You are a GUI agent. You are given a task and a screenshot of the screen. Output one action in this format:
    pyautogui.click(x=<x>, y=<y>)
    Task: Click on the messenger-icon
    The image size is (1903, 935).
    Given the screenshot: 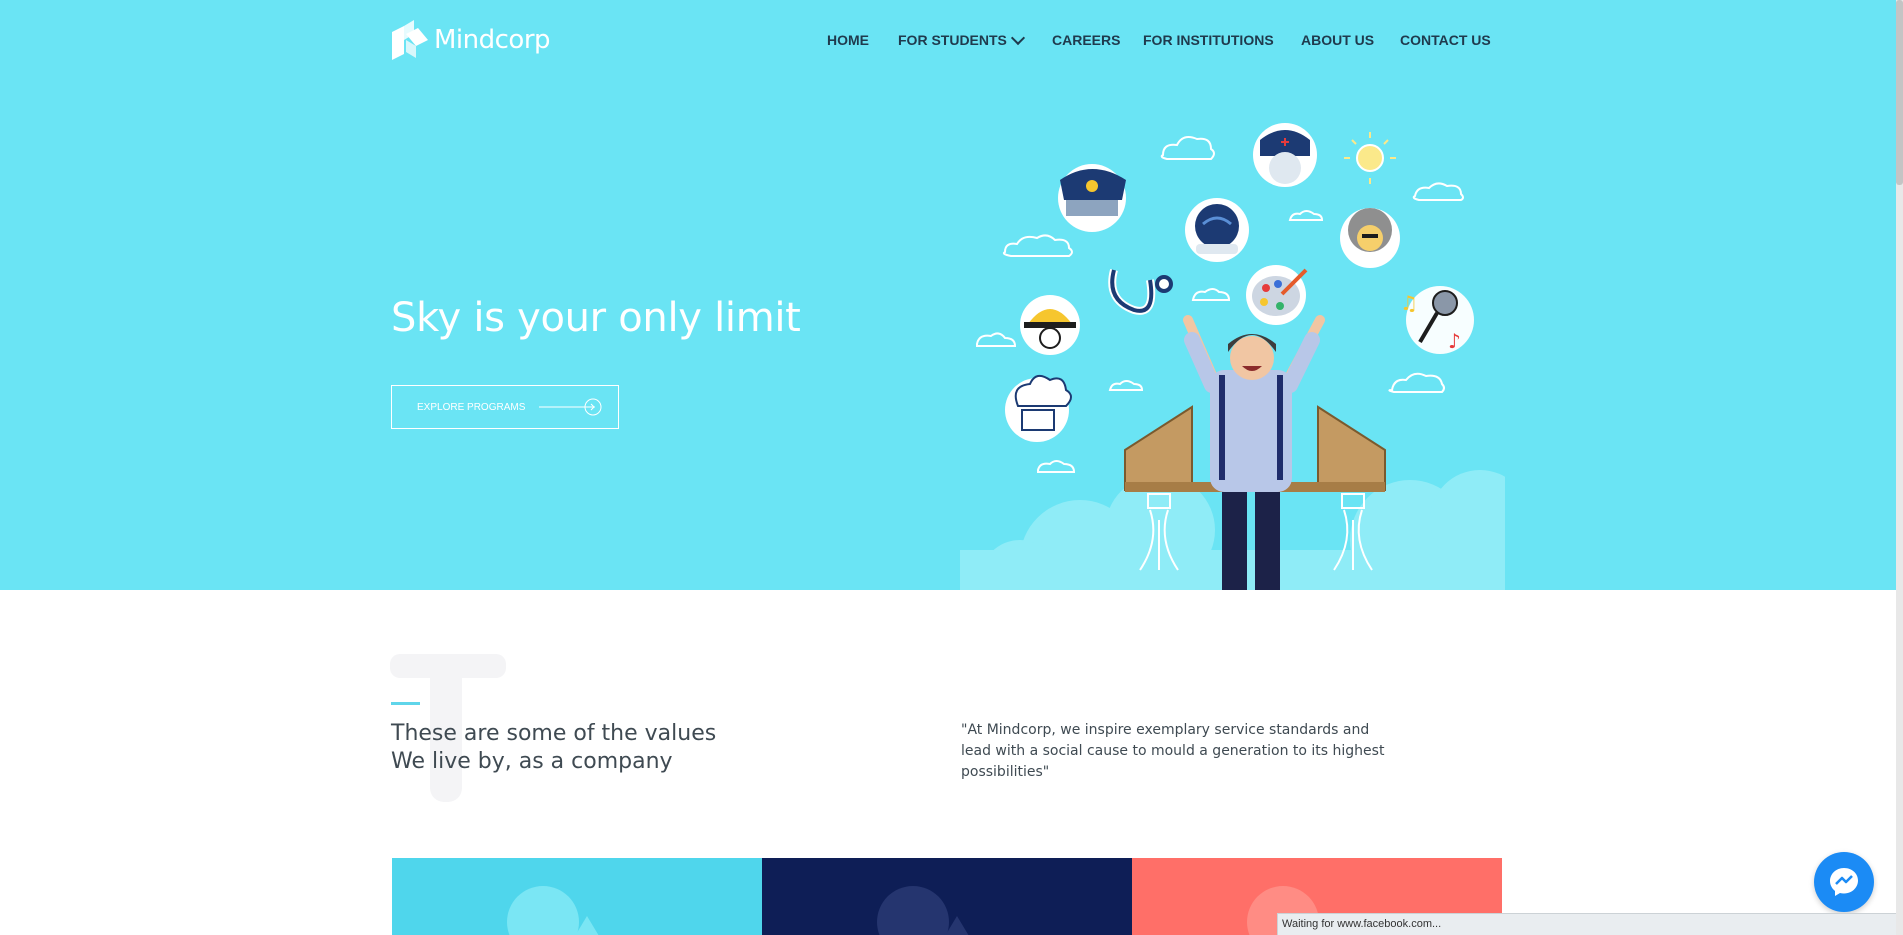 What is the action you would take?
    pyautogui.click(x=1844, y=882)
    